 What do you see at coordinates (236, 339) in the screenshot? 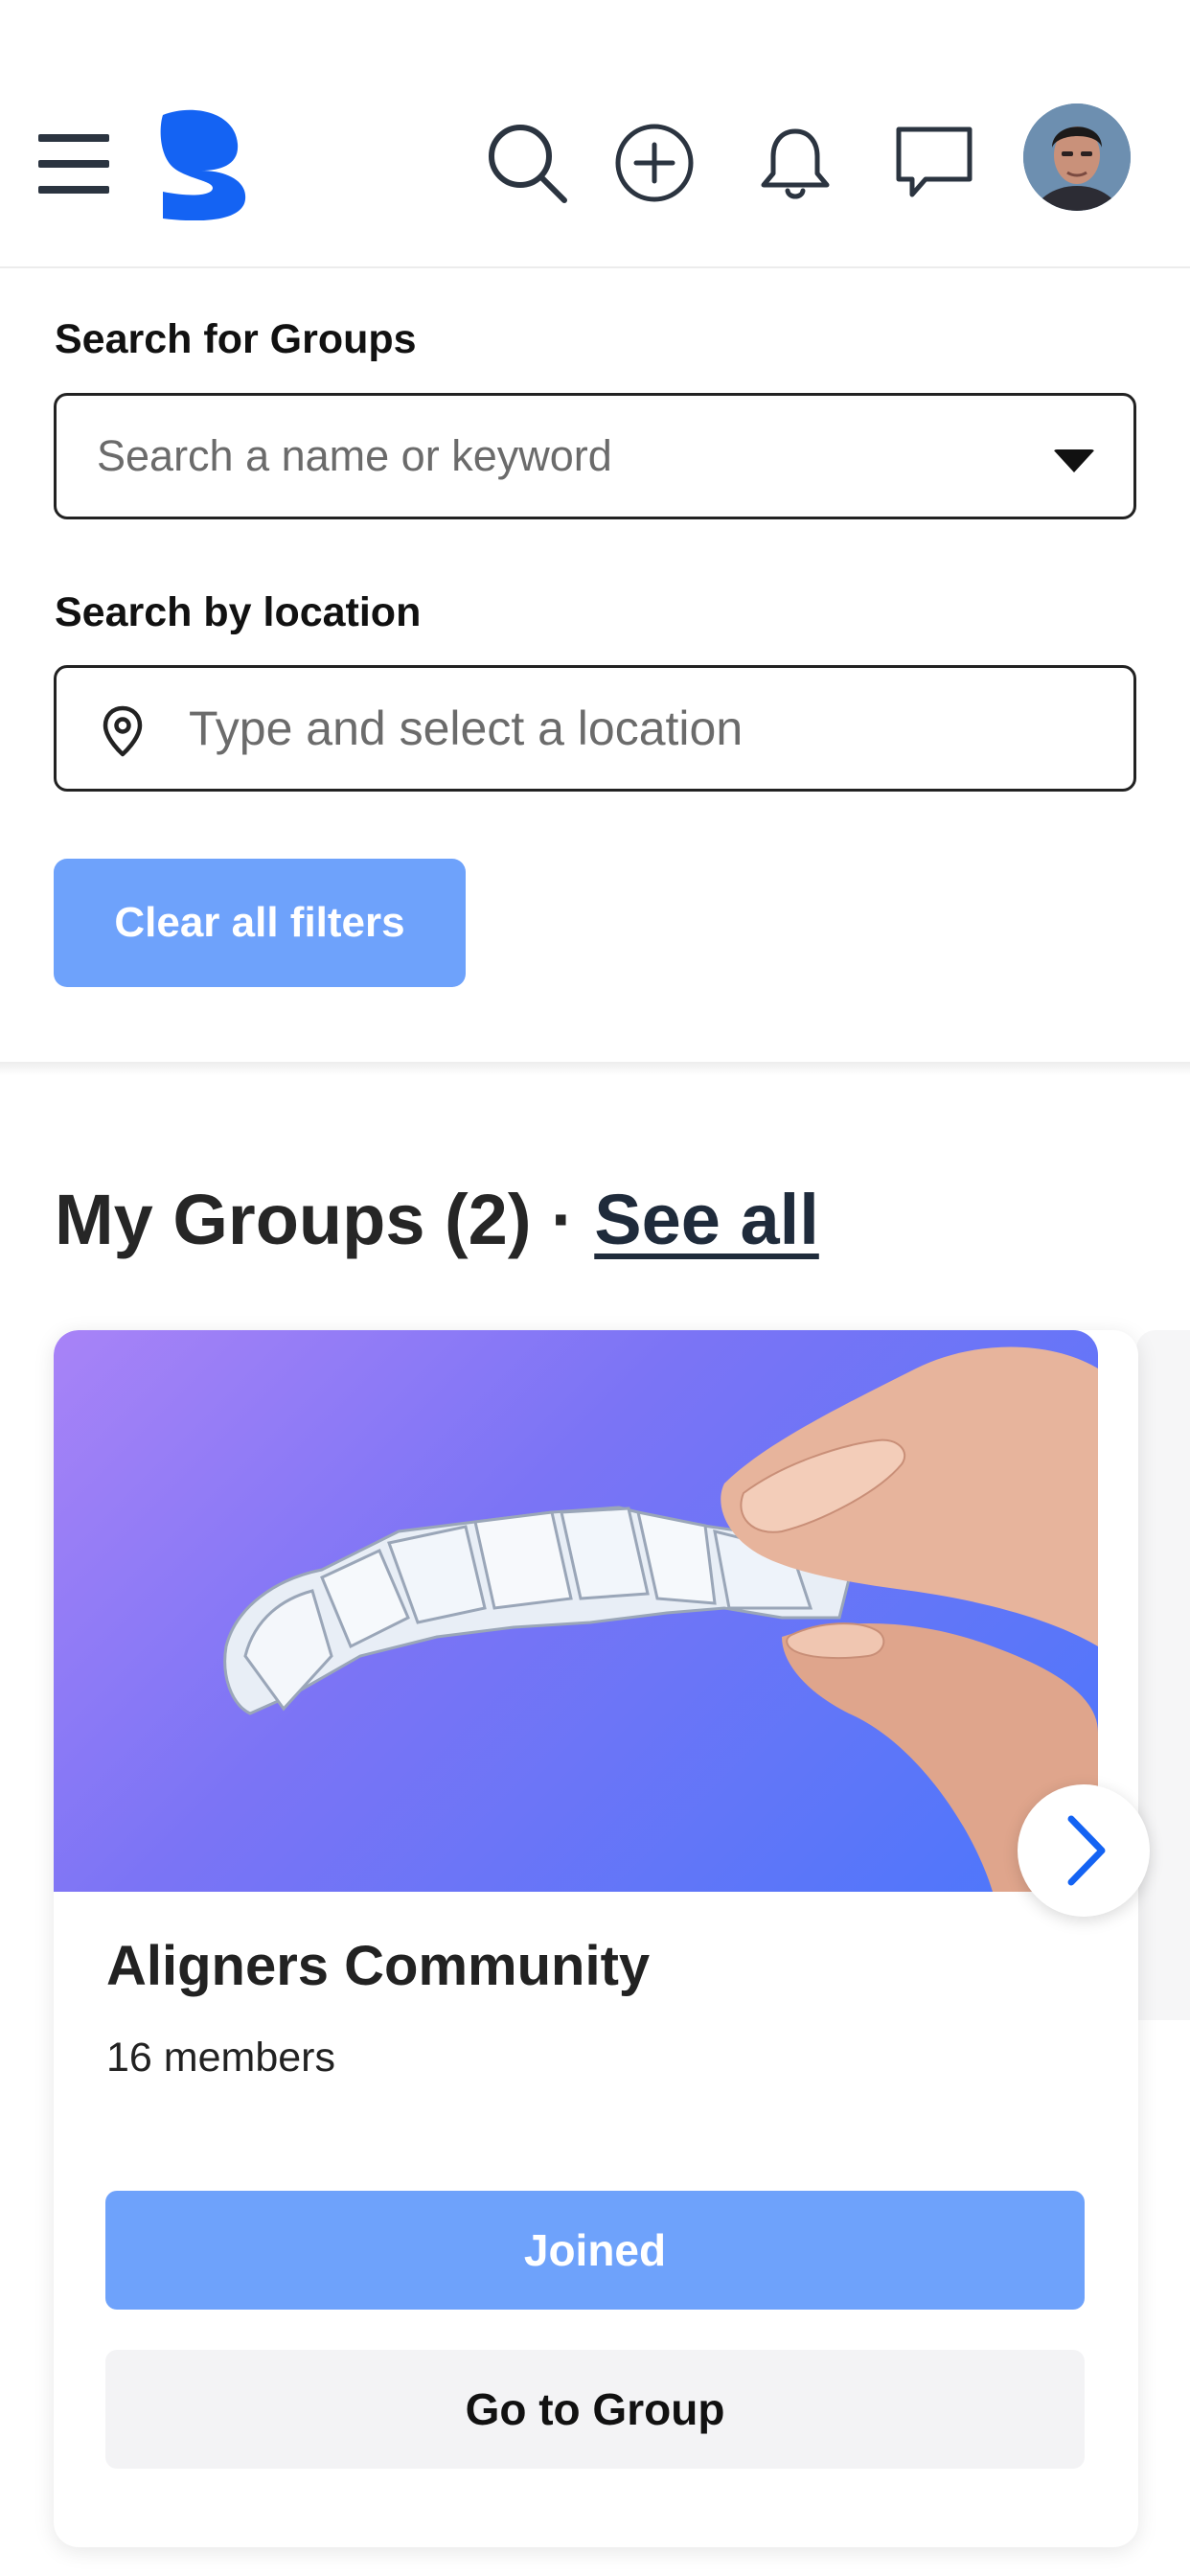
I see `groups-search-label: Search for Groups` at bounding box center [236, 339].